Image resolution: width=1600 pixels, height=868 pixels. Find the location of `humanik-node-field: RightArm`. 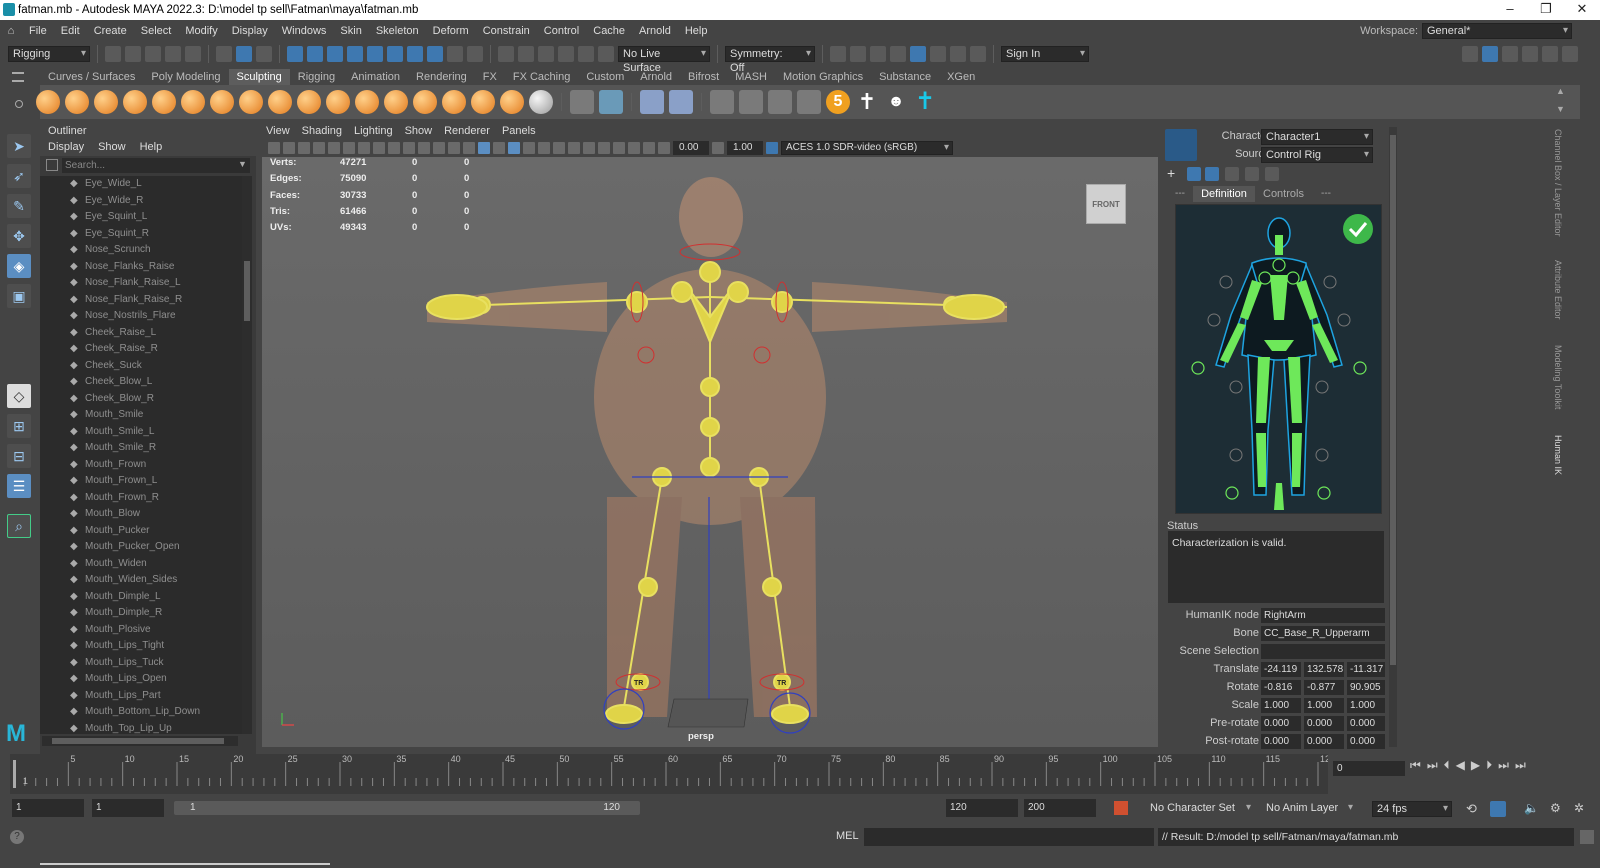

humanik-node-field: RightArm is located at coordinates (1323, 615).